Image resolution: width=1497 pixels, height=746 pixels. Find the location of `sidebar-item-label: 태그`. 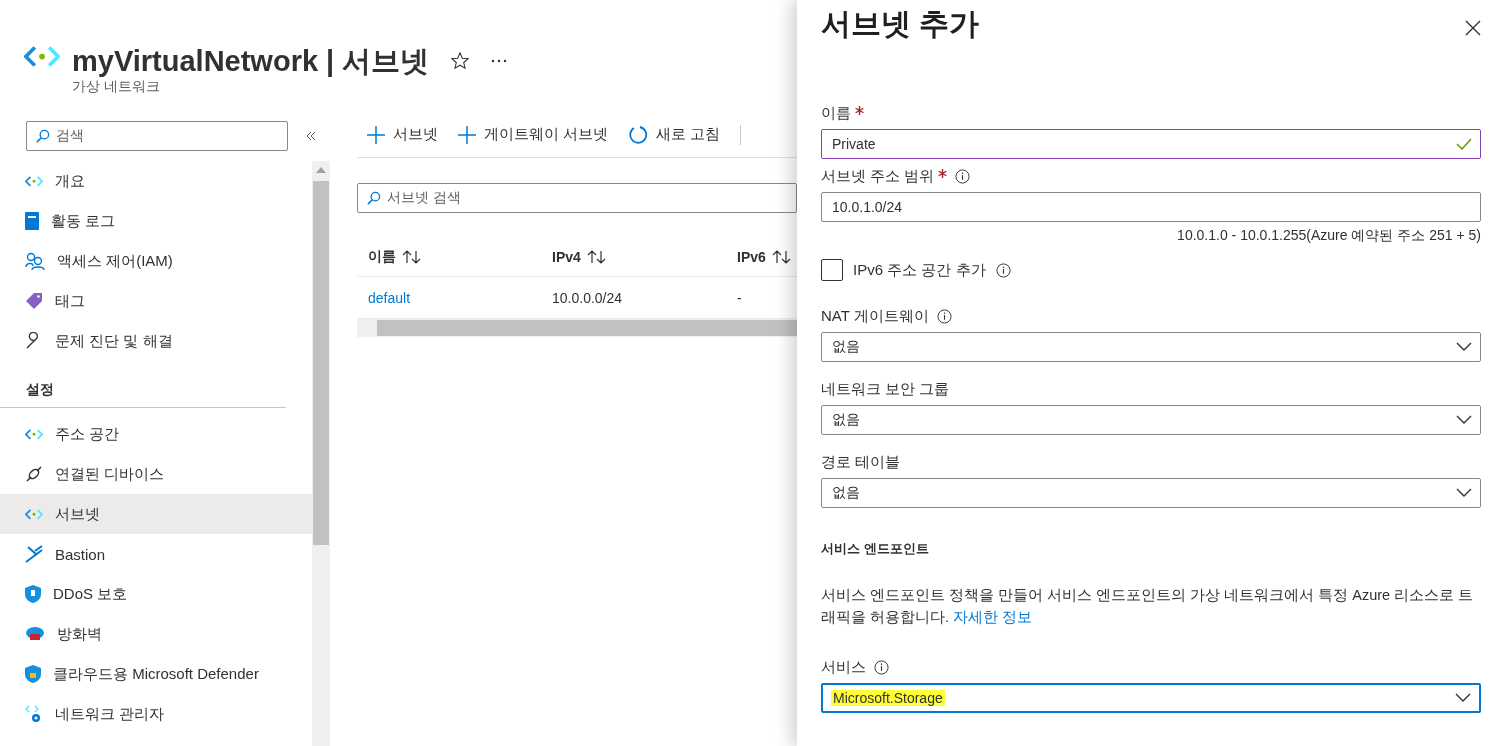

sidebar-item-label: 태그 is located at coordinates (70, 301).